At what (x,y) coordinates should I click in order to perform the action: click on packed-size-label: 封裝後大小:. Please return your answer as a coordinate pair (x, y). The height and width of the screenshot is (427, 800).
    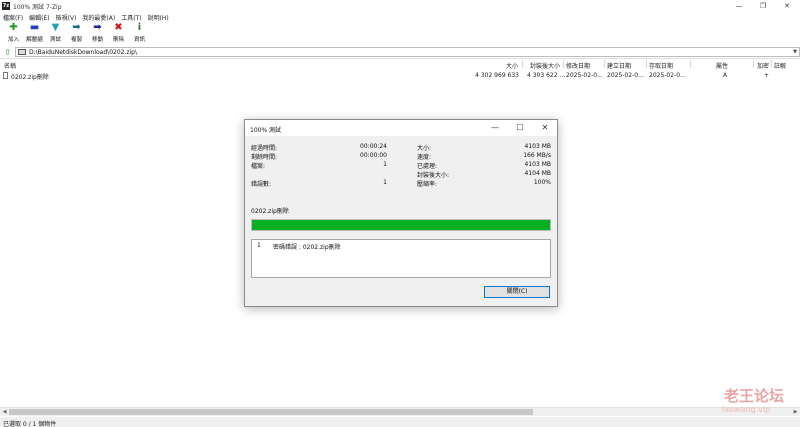
    Looking at the image, I should click on (433, 175).